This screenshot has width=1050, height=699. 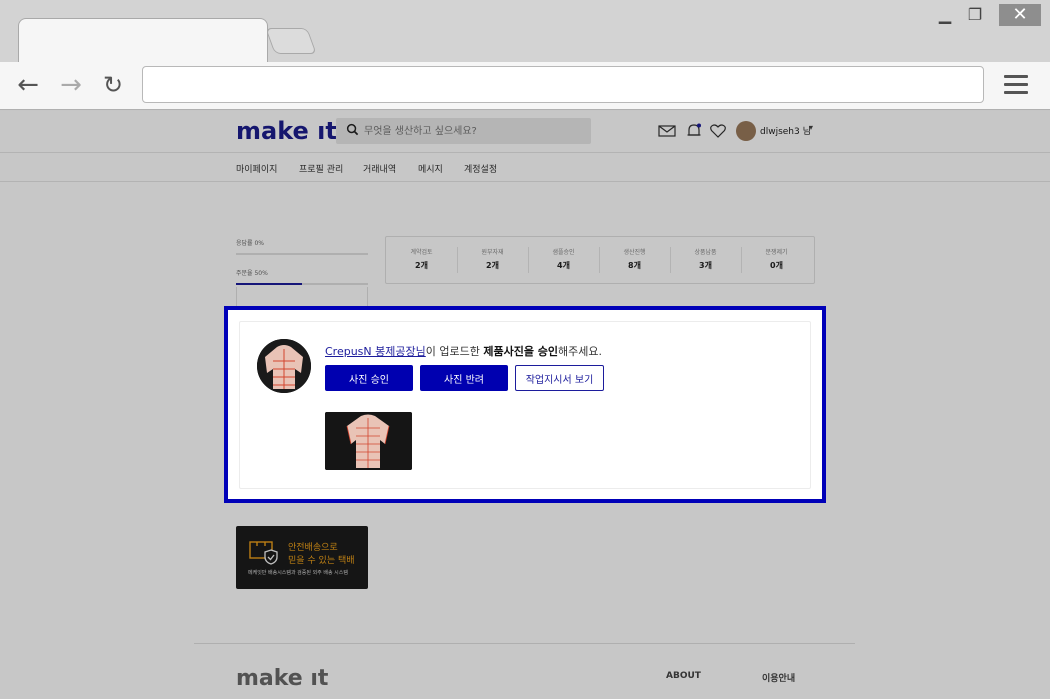 I want to click on message-text-end: 해주세요., so click(x=580, y=351).